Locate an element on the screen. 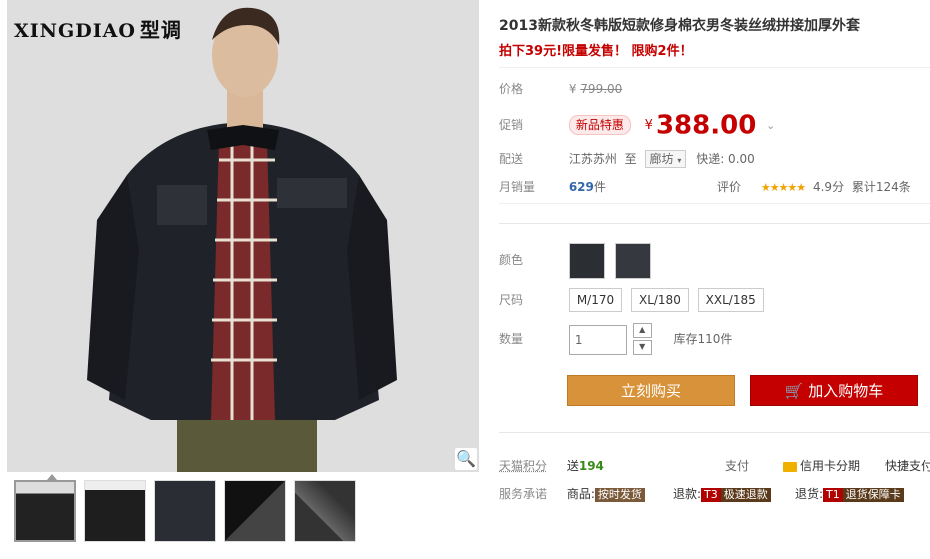 The height and width of the screenshot is (559, 930). service-label: 服务承诺 is located at coordinates (523, 494).